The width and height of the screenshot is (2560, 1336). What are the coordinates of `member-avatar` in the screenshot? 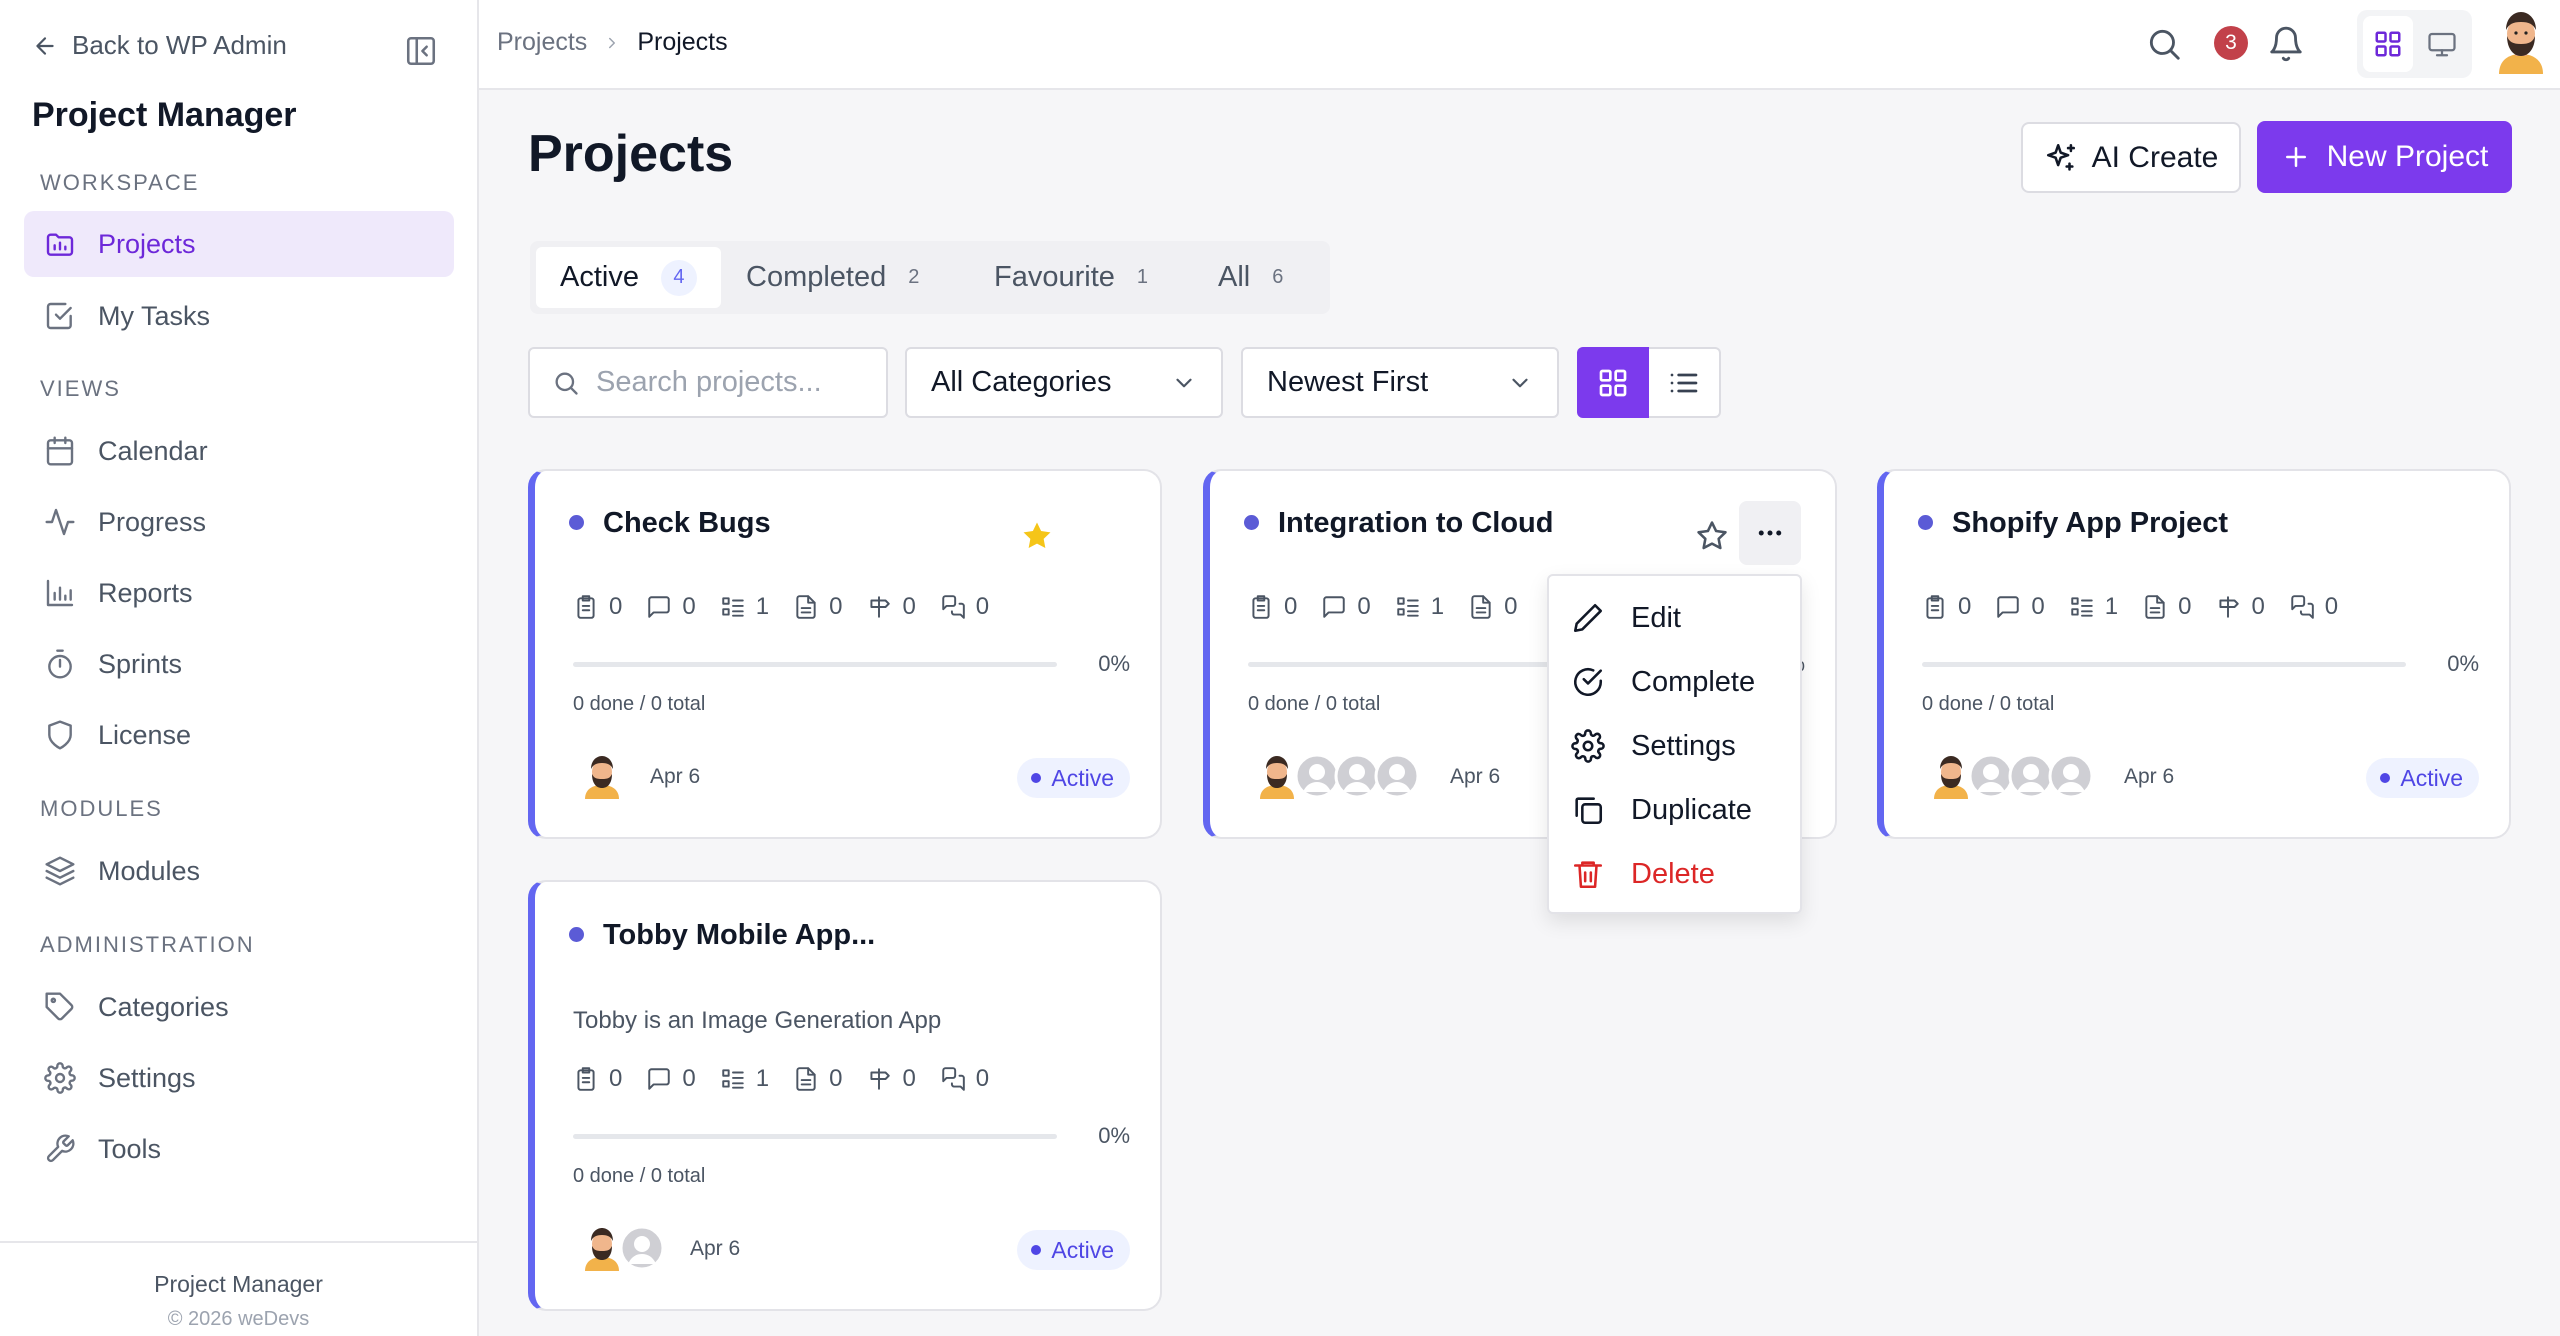 It's located at (602, 776).